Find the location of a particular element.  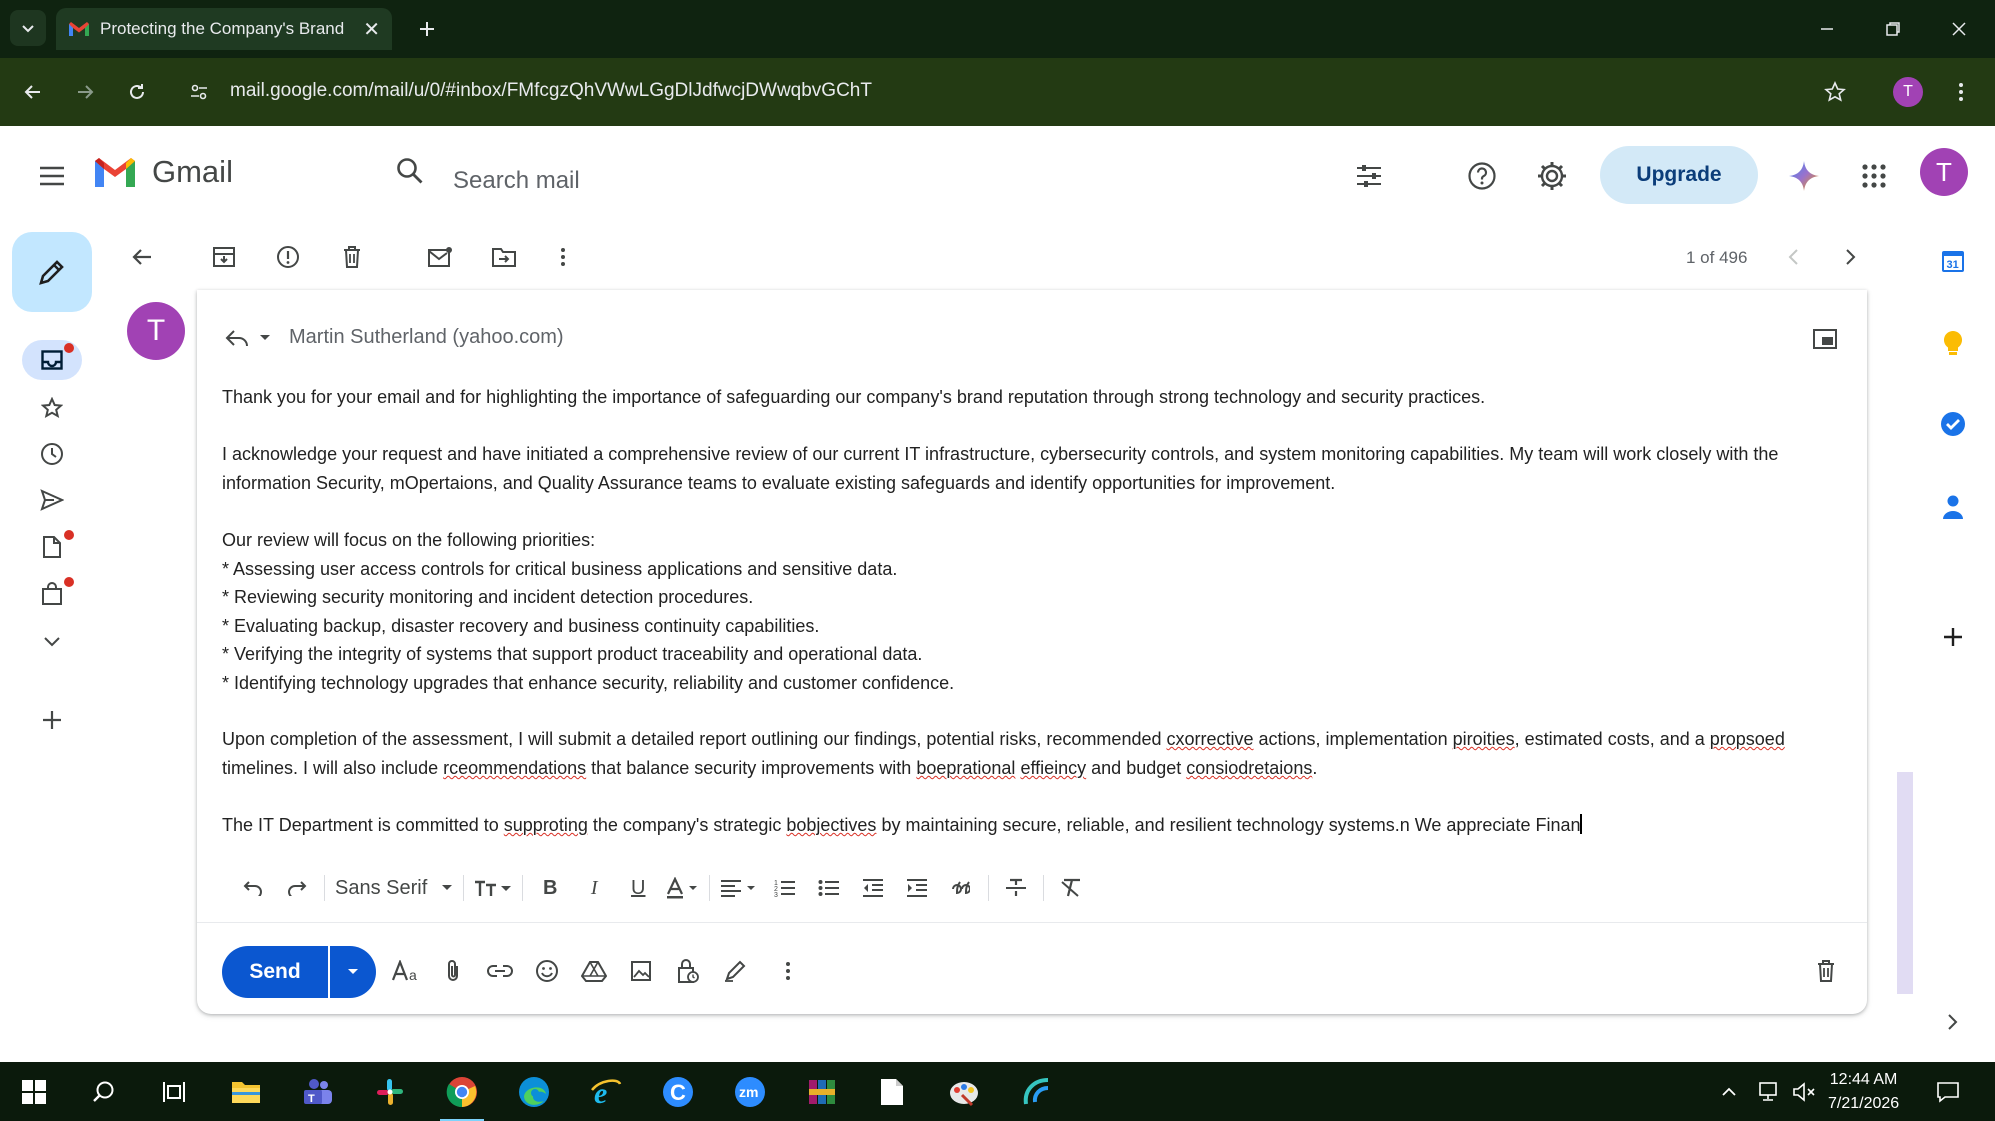

redo-button is located at coordinates (297, 888).